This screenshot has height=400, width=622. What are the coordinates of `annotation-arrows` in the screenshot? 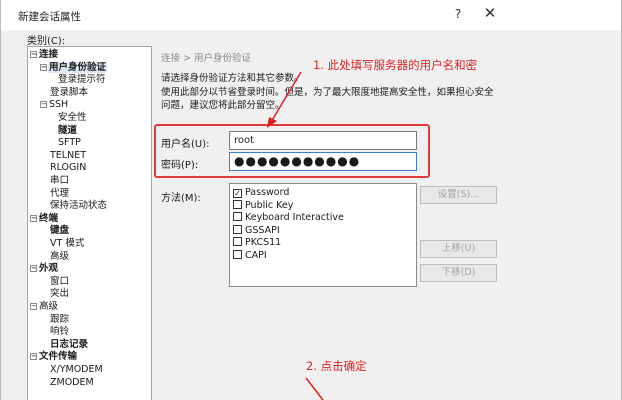 It's located at (295, 235).